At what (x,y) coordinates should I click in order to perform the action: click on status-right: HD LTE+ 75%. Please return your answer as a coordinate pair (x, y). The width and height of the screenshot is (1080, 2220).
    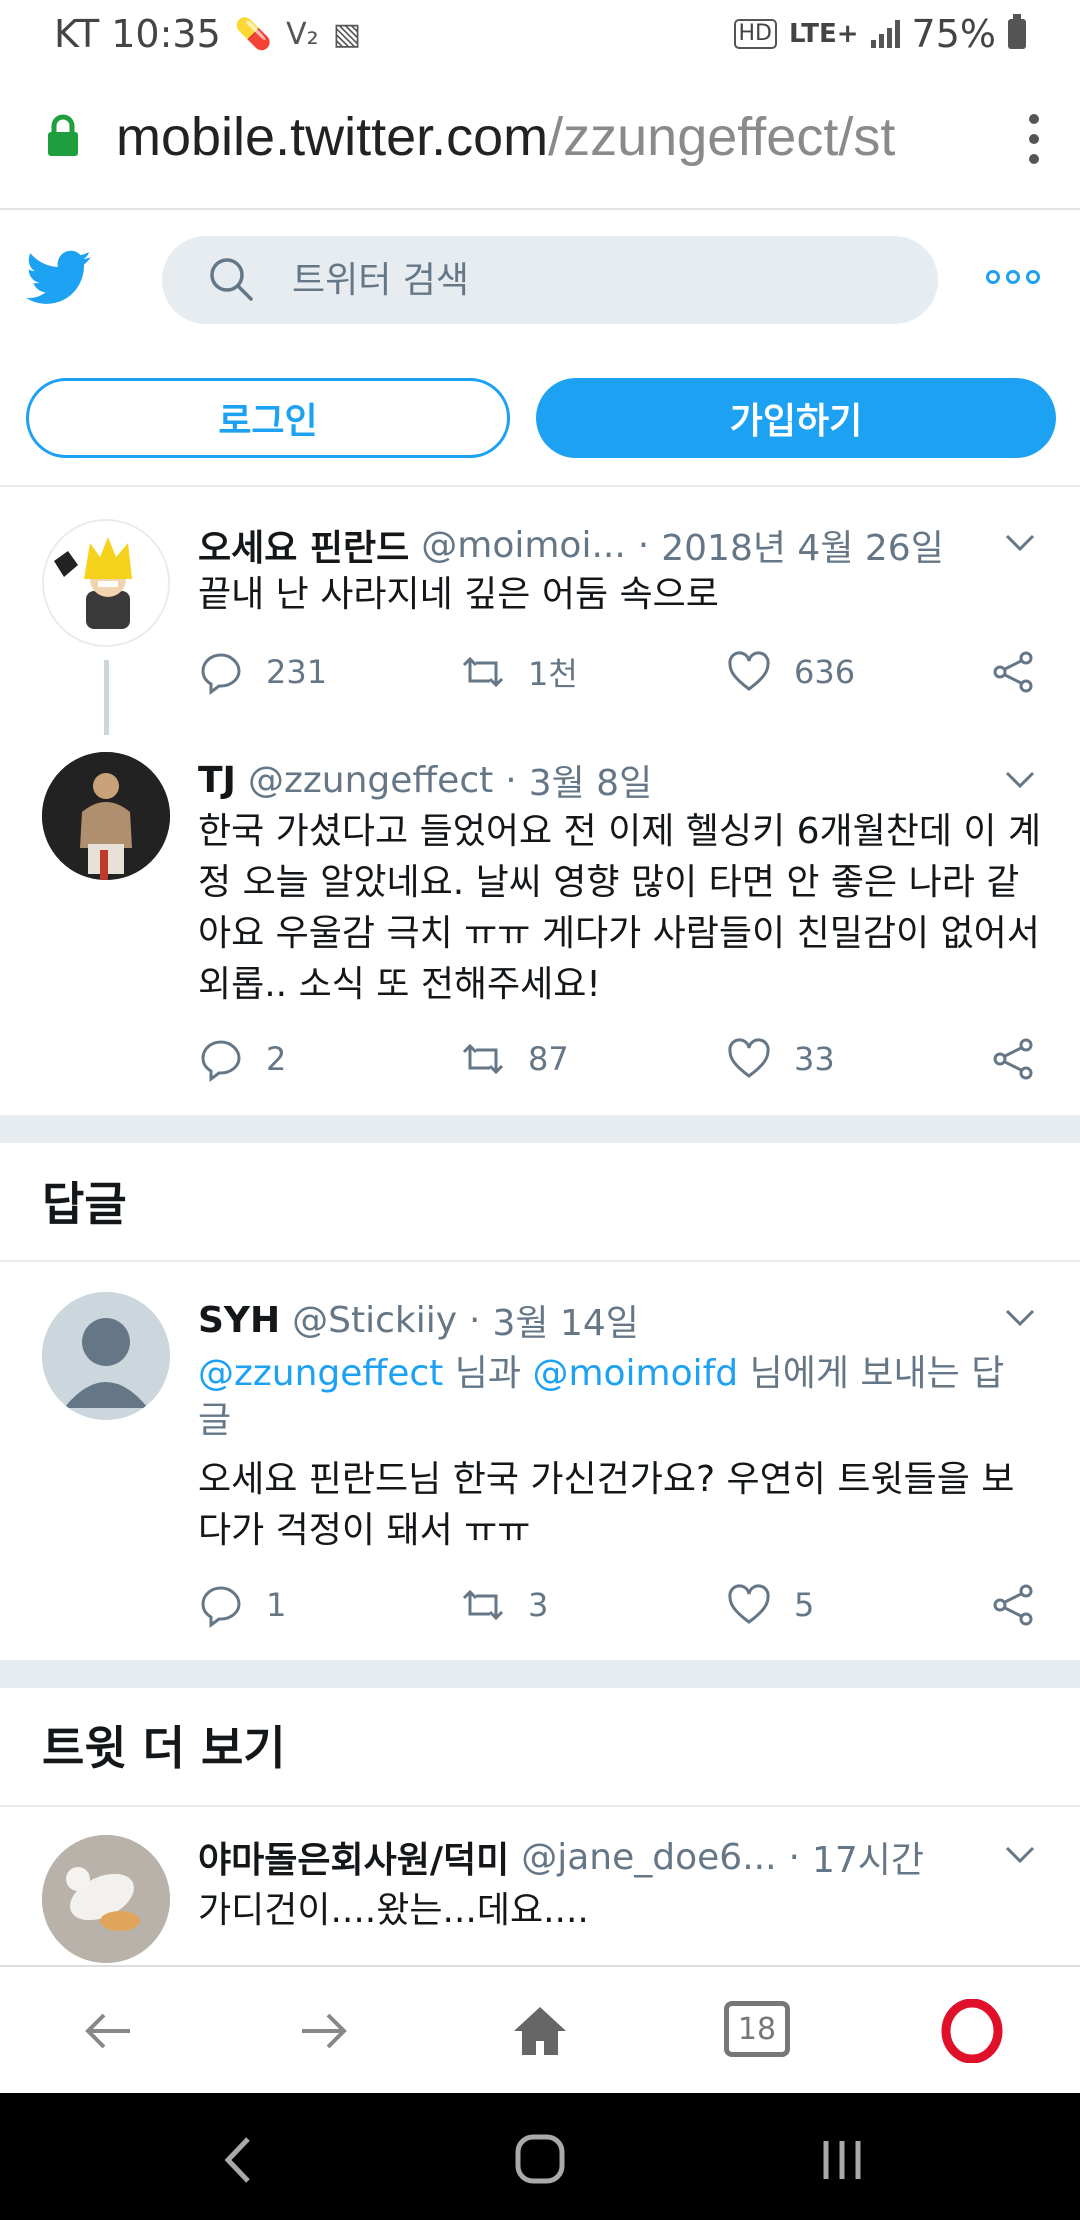
    Looking at the image, I should click on (879, 34).